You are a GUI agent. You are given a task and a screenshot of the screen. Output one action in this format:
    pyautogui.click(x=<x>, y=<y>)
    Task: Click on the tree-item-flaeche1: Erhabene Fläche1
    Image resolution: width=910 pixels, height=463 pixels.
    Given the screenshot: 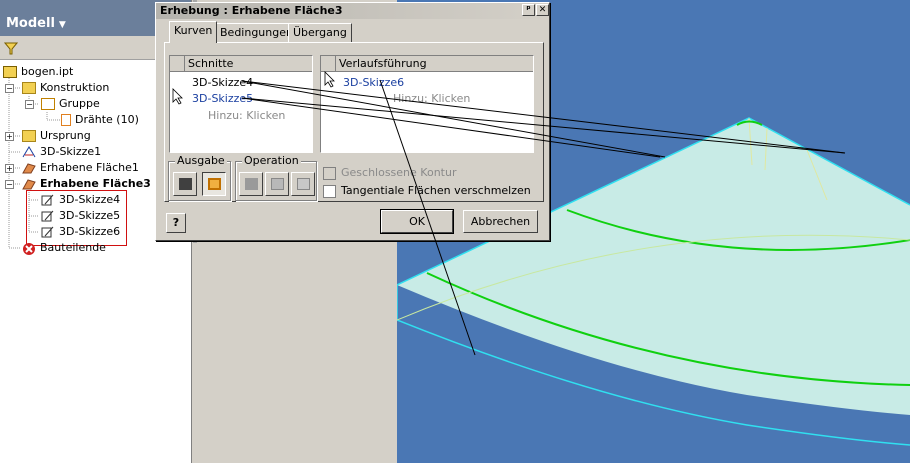 What is the action you would take?
    pyautogui.click(x=80, y=168)
    